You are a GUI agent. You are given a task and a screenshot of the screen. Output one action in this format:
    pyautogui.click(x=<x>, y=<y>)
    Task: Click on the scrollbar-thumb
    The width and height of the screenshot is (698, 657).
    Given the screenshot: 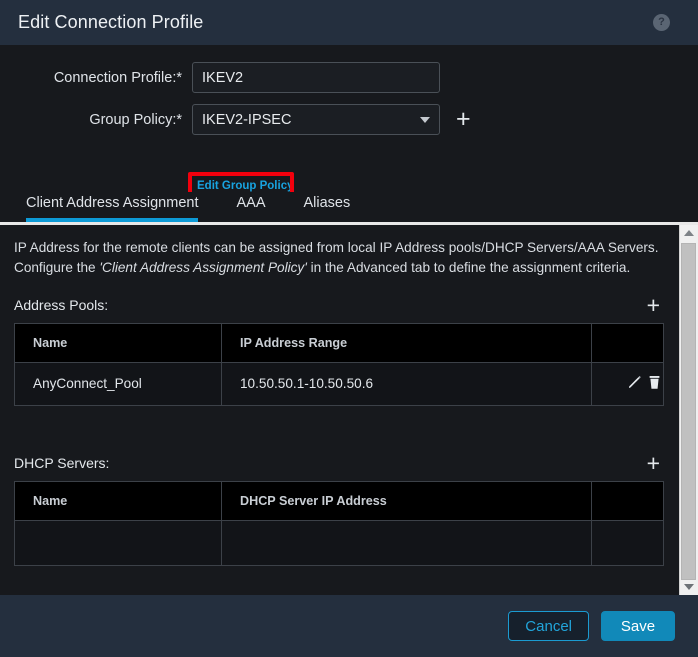 What is the action you would take?
    pyautogui.click(x=688, y=411)
    